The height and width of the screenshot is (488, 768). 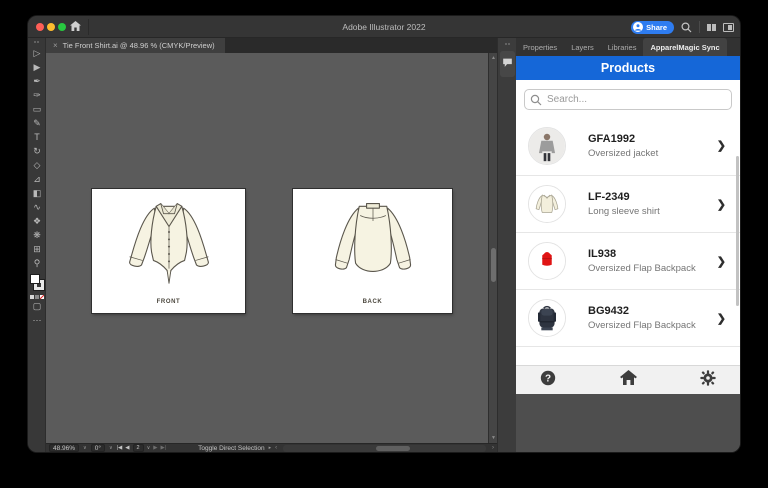 I want to click on curvature-tool-icon: ✑, so click(x=37, y=95).